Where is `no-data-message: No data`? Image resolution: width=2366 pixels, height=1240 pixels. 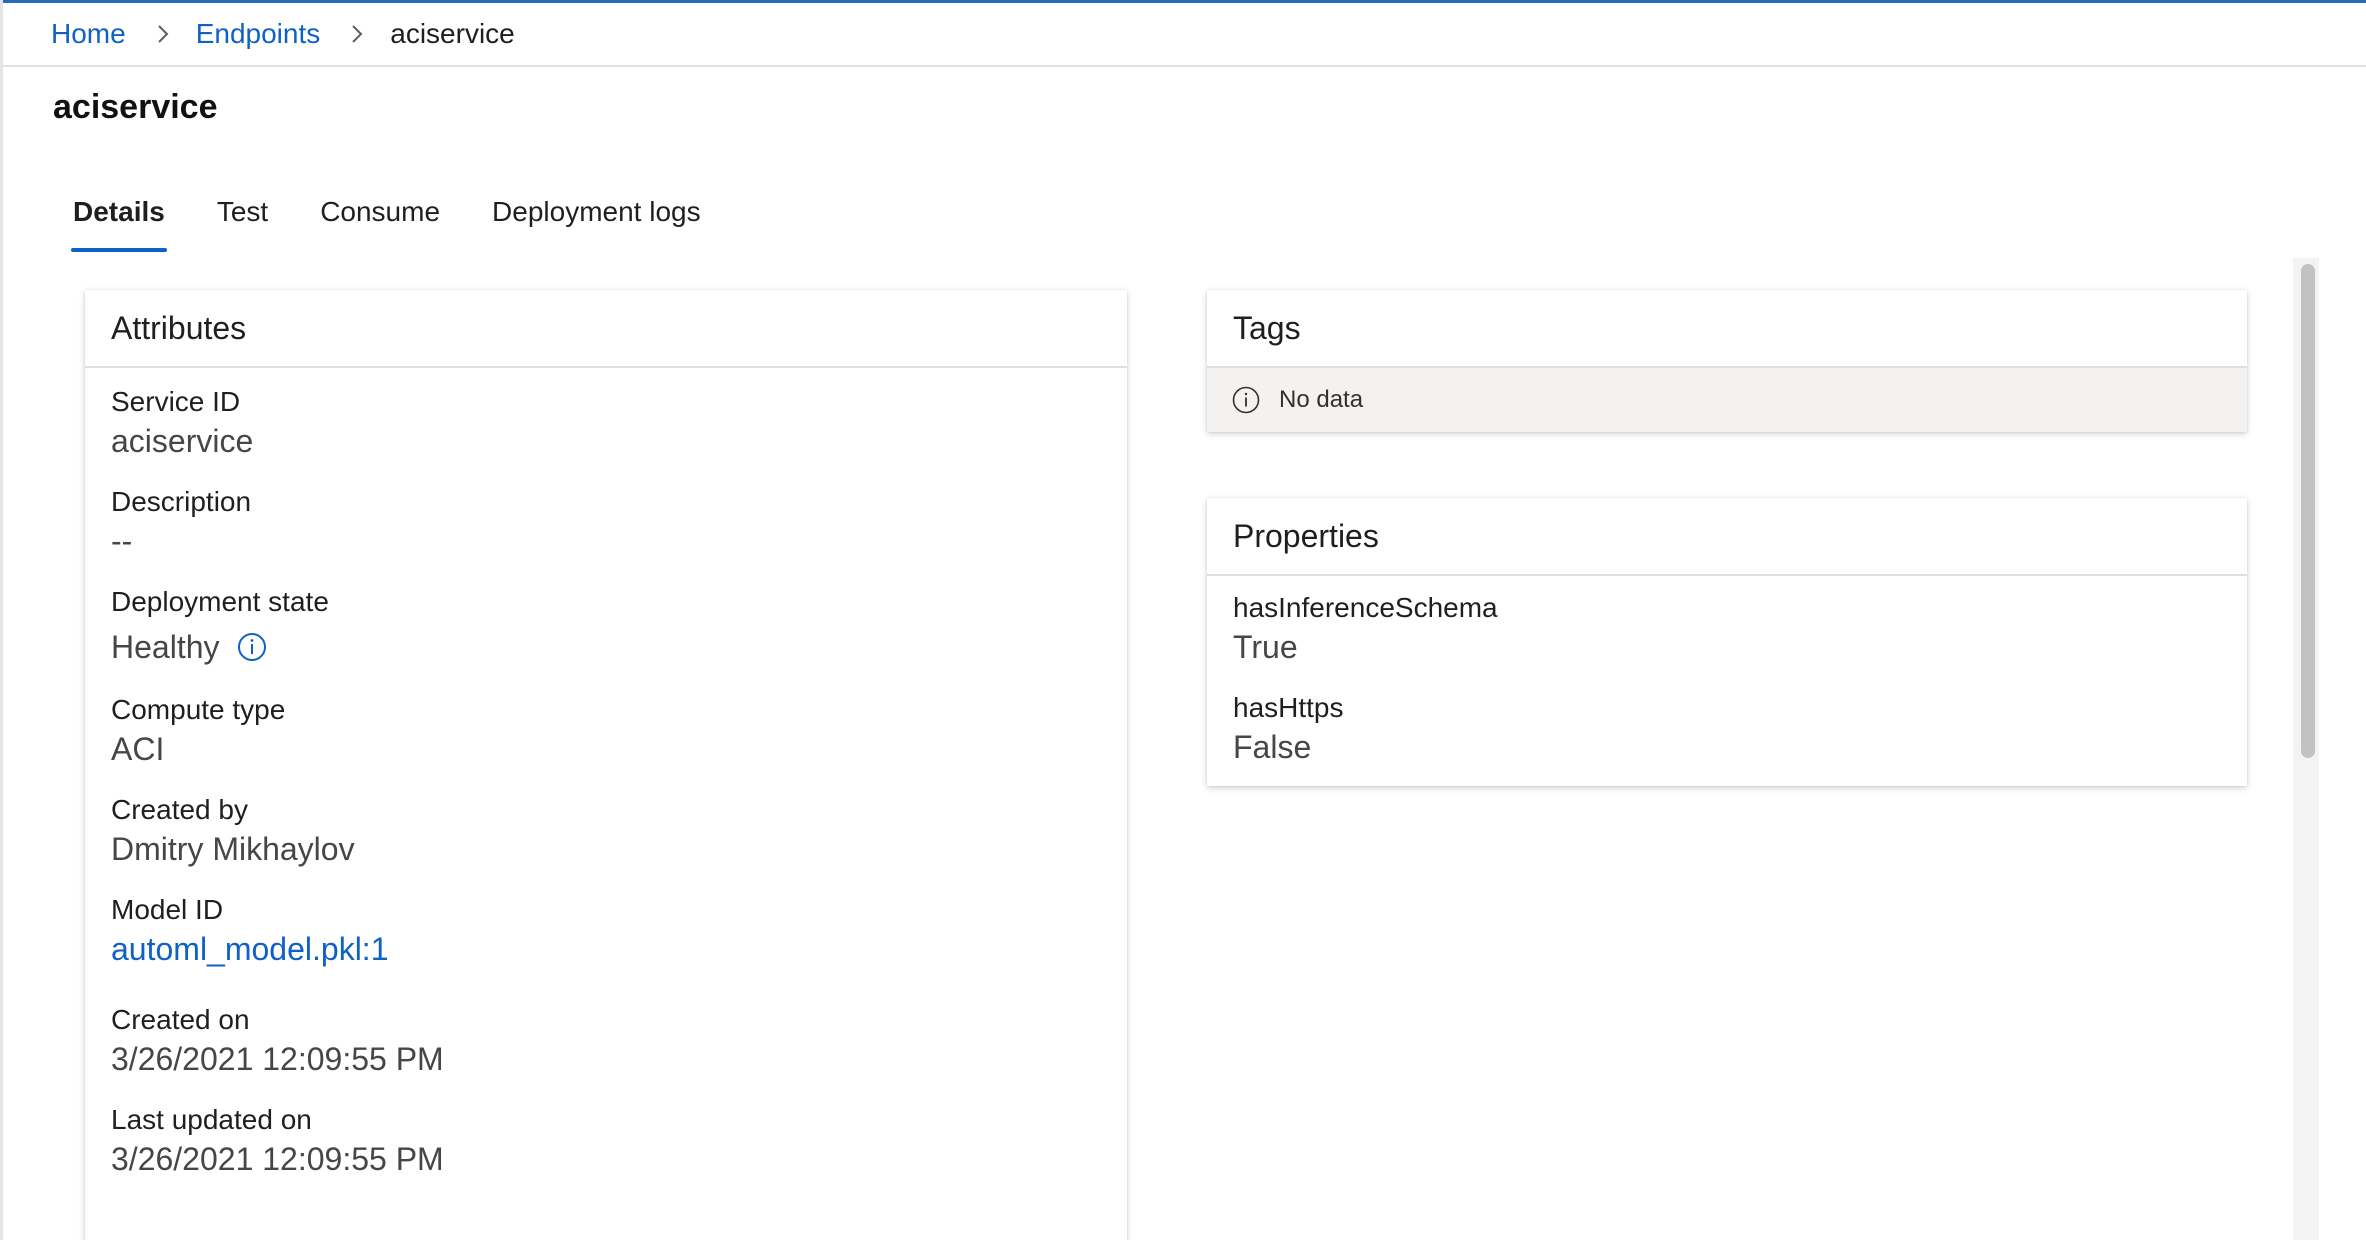 no-data-message: No data is located at coordinates (1727, 400).